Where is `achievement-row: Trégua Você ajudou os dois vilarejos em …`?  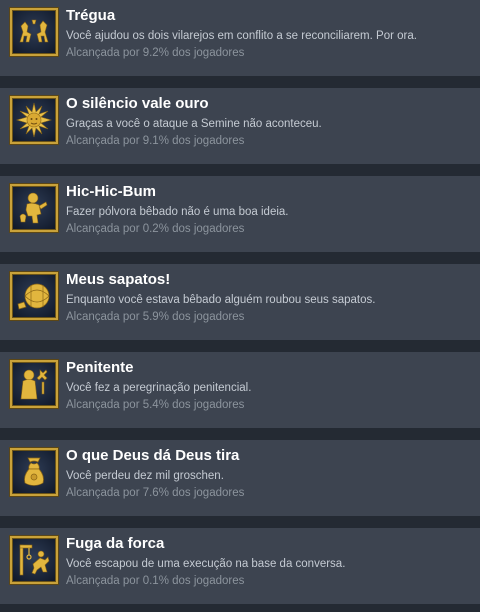
achievement-row: Trégua Você ajudou os dois vilarejos em … is located at coordinates (240, 38).